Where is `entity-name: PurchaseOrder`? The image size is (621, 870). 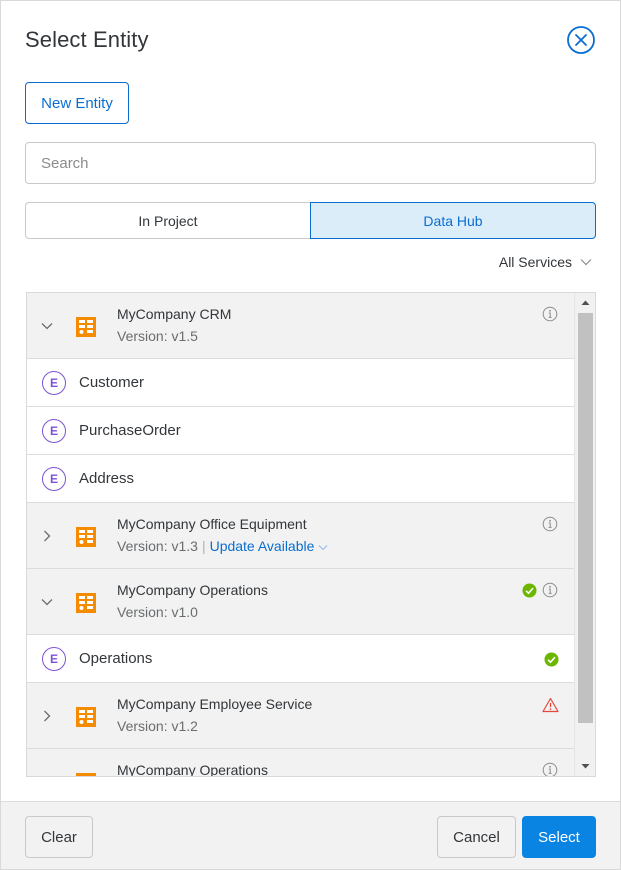
entity-name: PurchaseOrder is located at coordinates (130, 430).